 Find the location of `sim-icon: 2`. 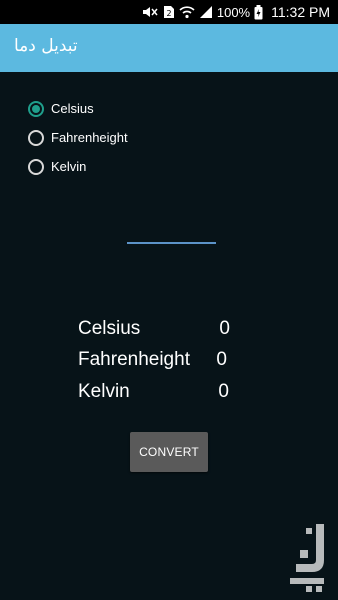

sim-icon: 2 is located at coordinates (169, 12).